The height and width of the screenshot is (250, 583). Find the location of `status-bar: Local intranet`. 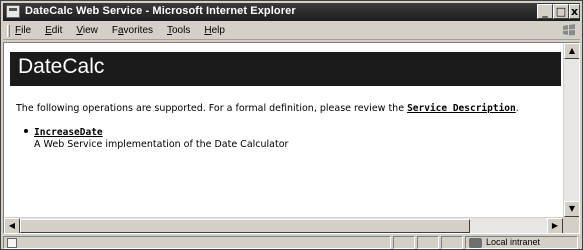

status-bar: Local intranet is located at coordinates (291, 242).